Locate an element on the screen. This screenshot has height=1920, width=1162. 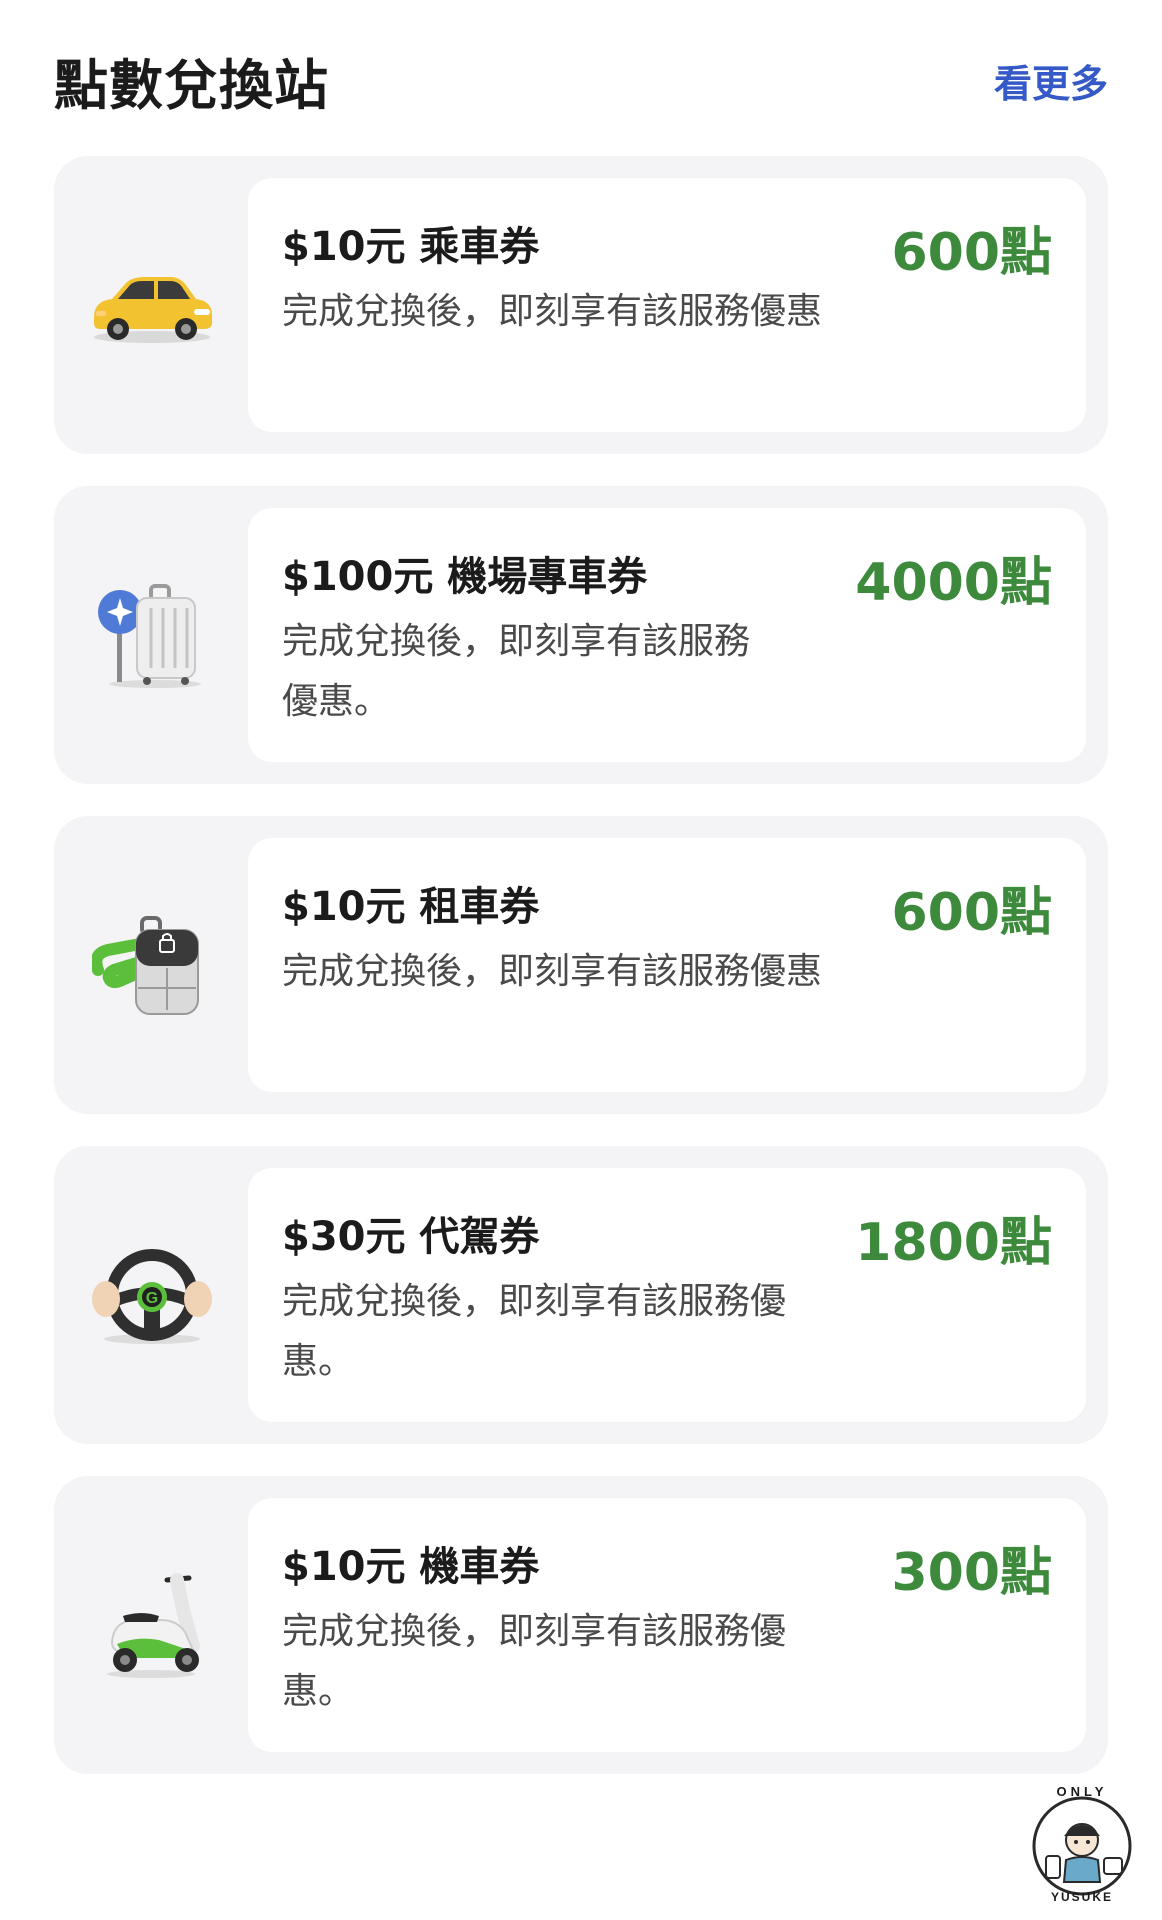
reward-card-airport: $100元 機場專車券 4000點 完成兌換後，即刻享有該服務優惠。 is located at coordinates (581, 635).